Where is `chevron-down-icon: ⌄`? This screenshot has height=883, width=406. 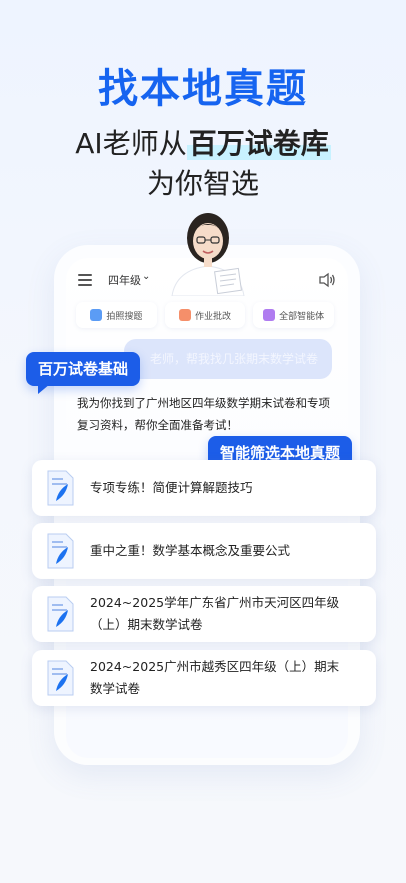
chevron-down-icon: ⌄ is located at coordinates (146, 276).